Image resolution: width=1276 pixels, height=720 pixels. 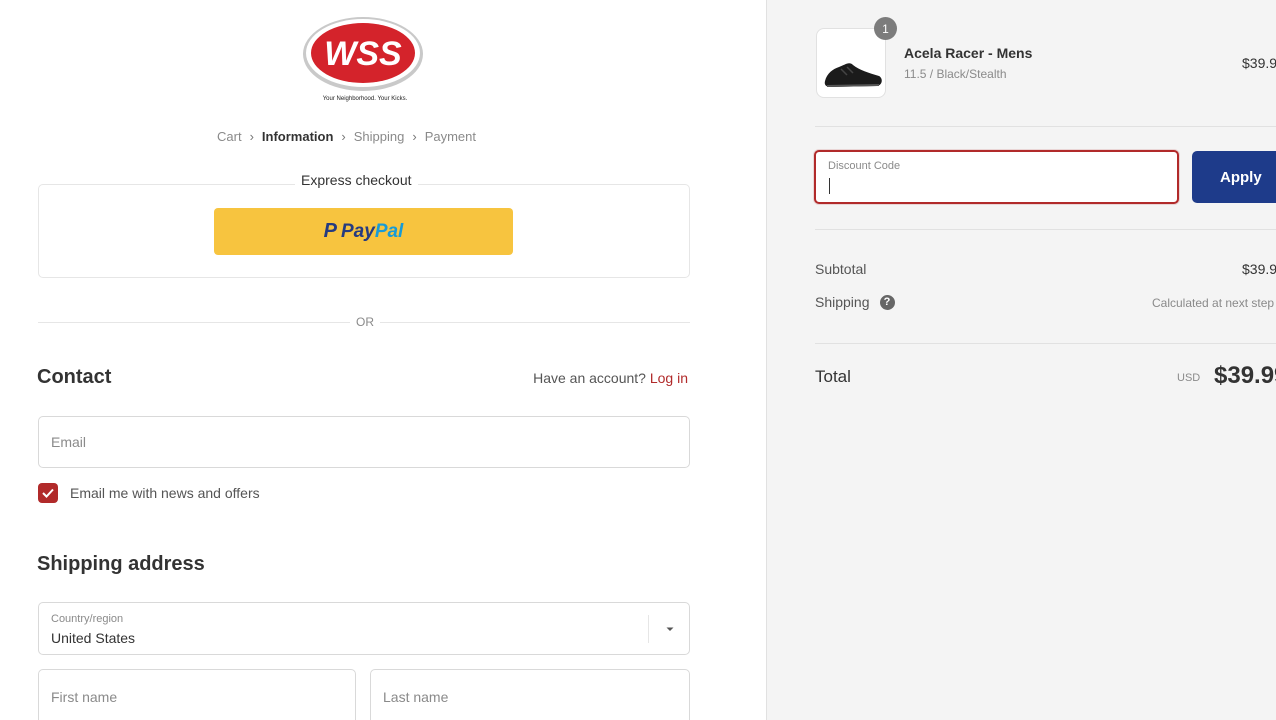 What do you see at coordinates (1245, 375) in the screenshot?
I see `total-value: $39.99` at bounding box center [1245, 375].